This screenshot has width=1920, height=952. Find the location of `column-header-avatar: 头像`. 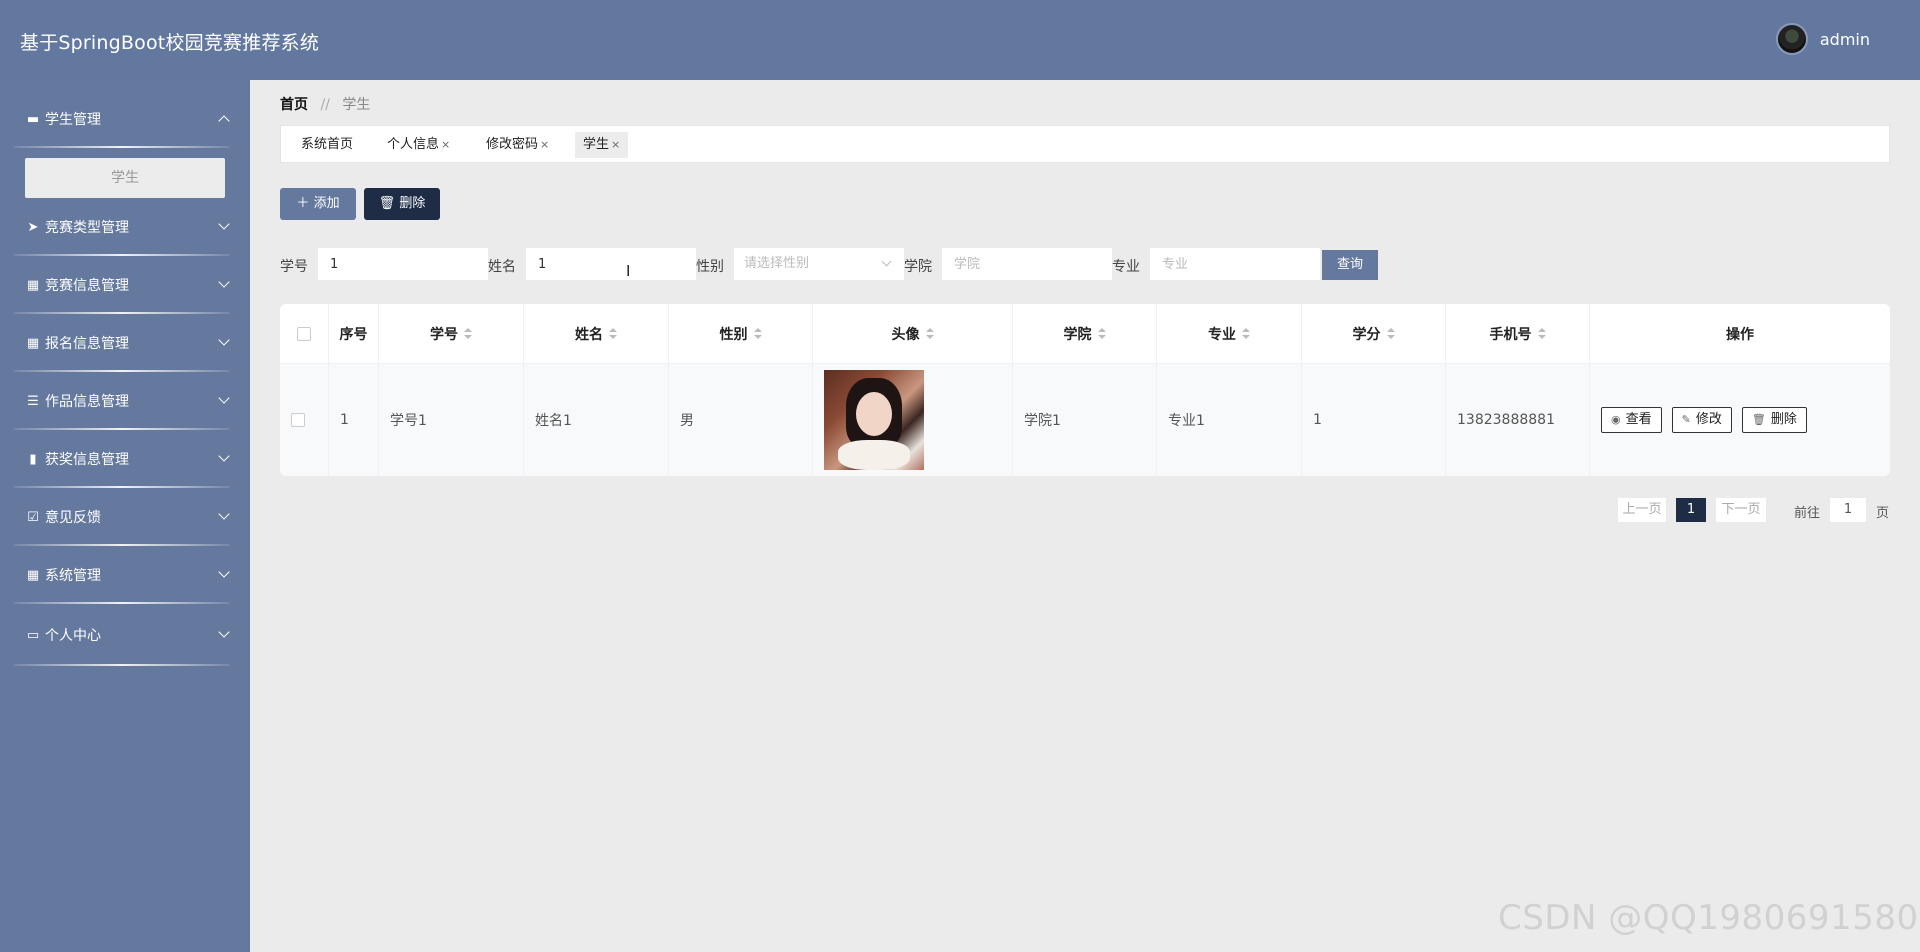

column-header-avatar: 头像 is located at coordinates (913, 333).